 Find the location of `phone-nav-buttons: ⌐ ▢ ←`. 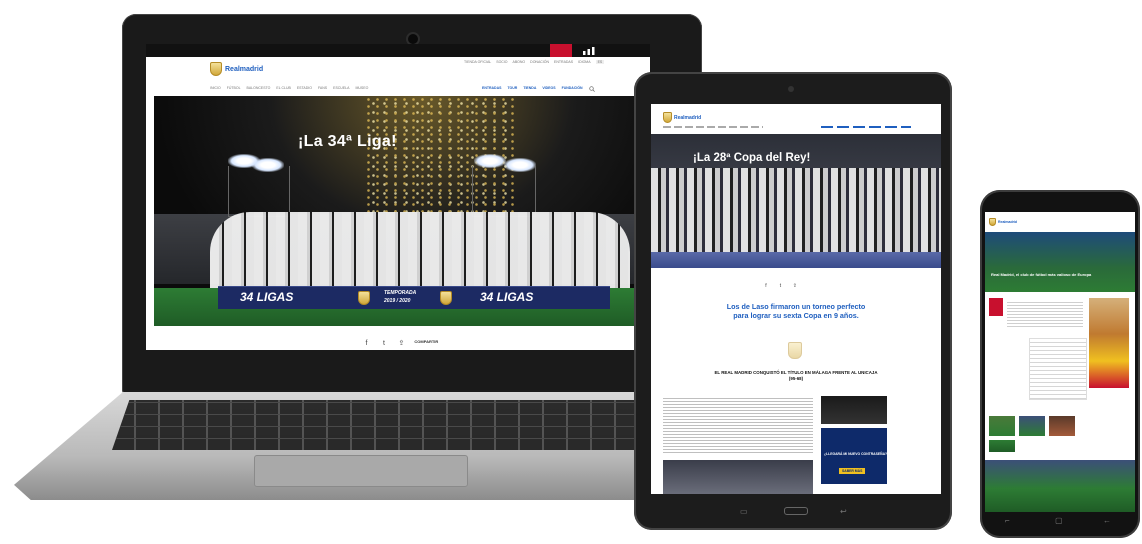

phone-nav-buttons: ⌐ ▢ ← is located at coordinates (1060, 522).